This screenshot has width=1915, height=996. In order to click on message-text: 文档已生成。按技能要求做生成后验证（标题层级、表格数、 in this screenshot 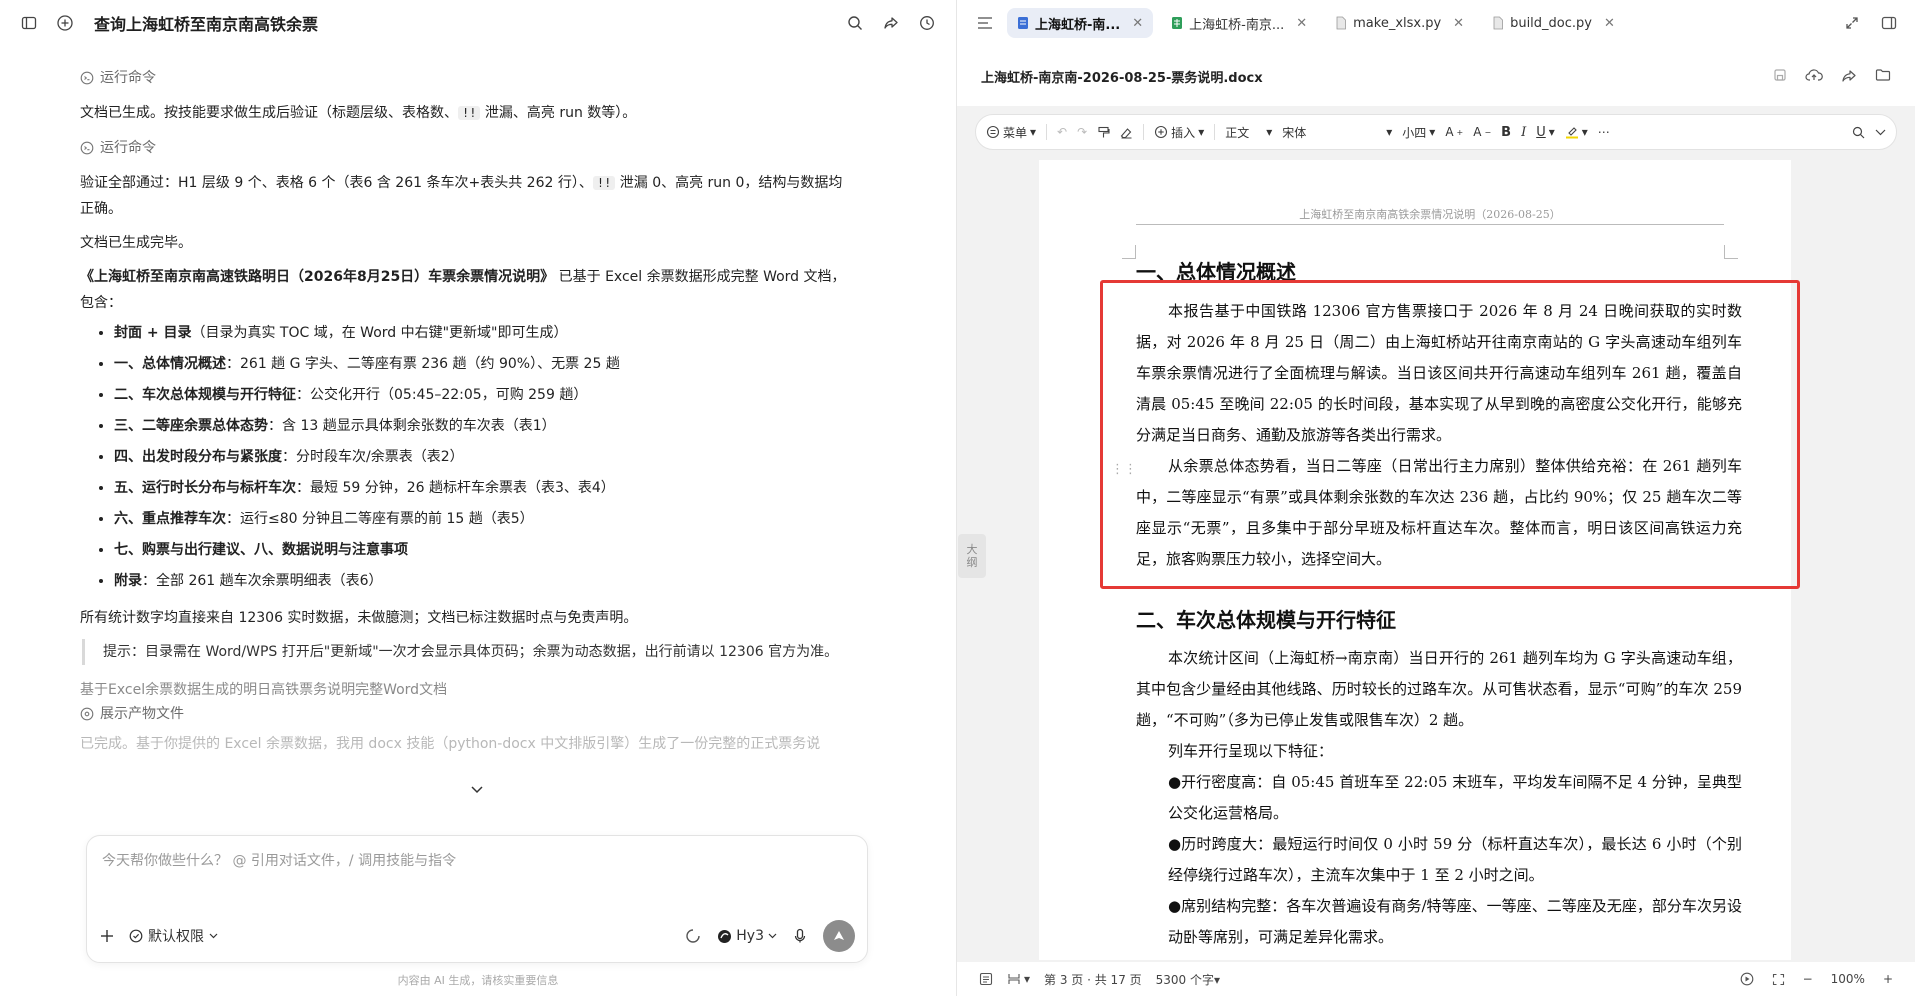, I will do `click(269, 113)`.